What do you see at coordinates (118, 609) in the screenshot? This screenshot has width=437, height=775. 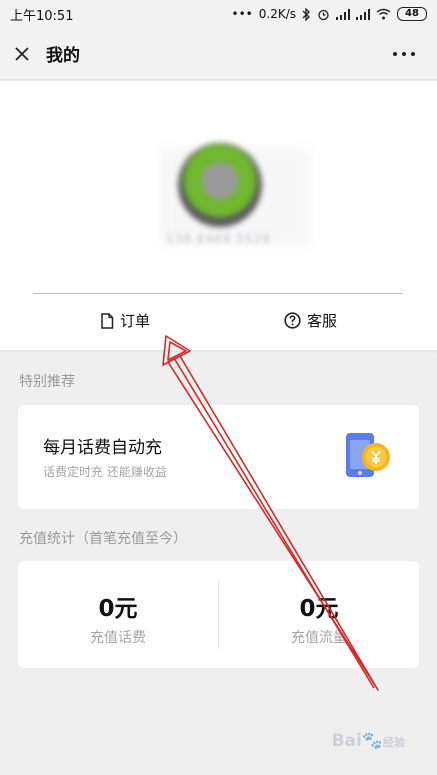 I see `stat-phone-topup-value: 0元` at bounding box center [118, 609].